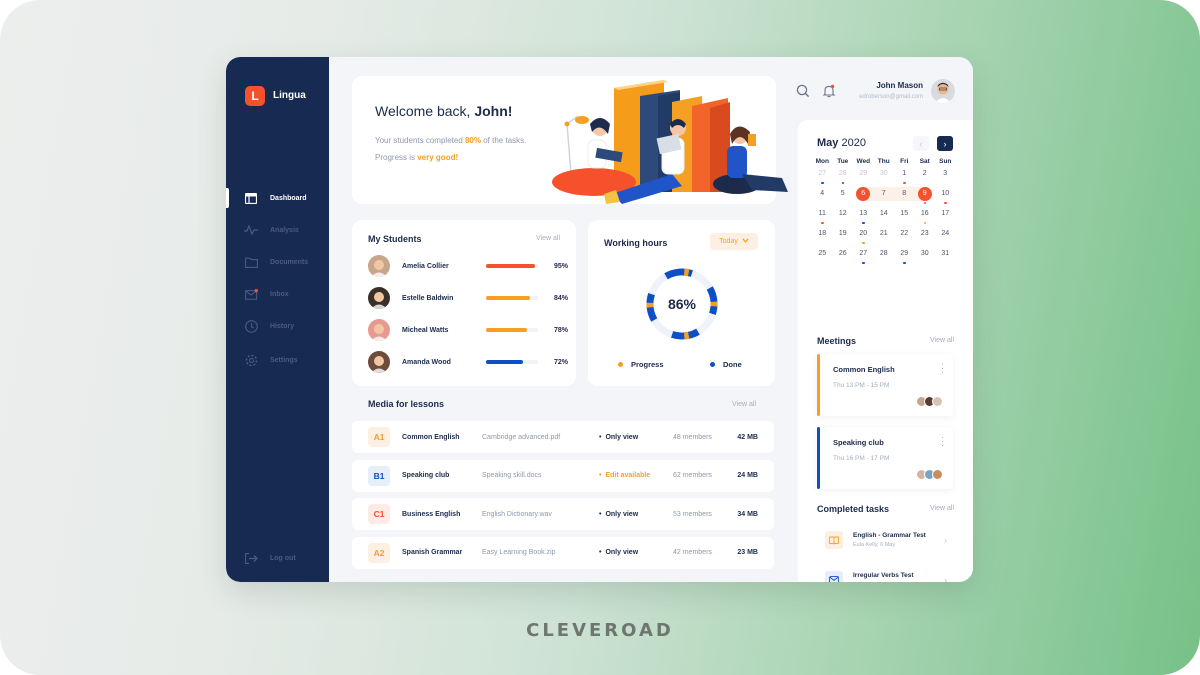 The height and width of the screenshot is (675, 1200). What do you see at coordinates (379, 266) in the screenshot?
I see `student-avatar` at bounding box center [379, 266].